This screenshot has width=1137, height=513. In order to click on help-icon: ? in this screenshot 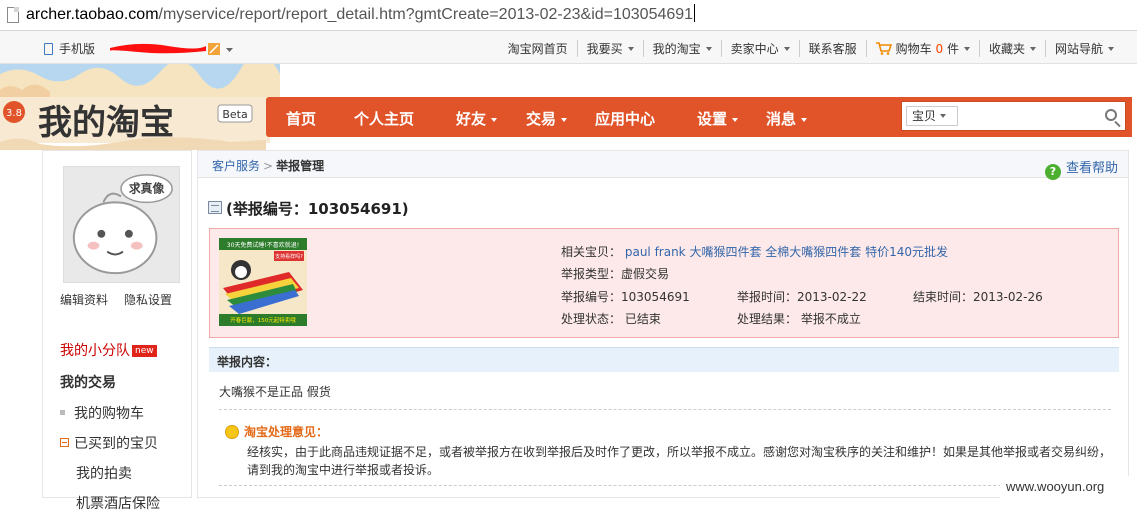, I will do `click(1053, 172)`.